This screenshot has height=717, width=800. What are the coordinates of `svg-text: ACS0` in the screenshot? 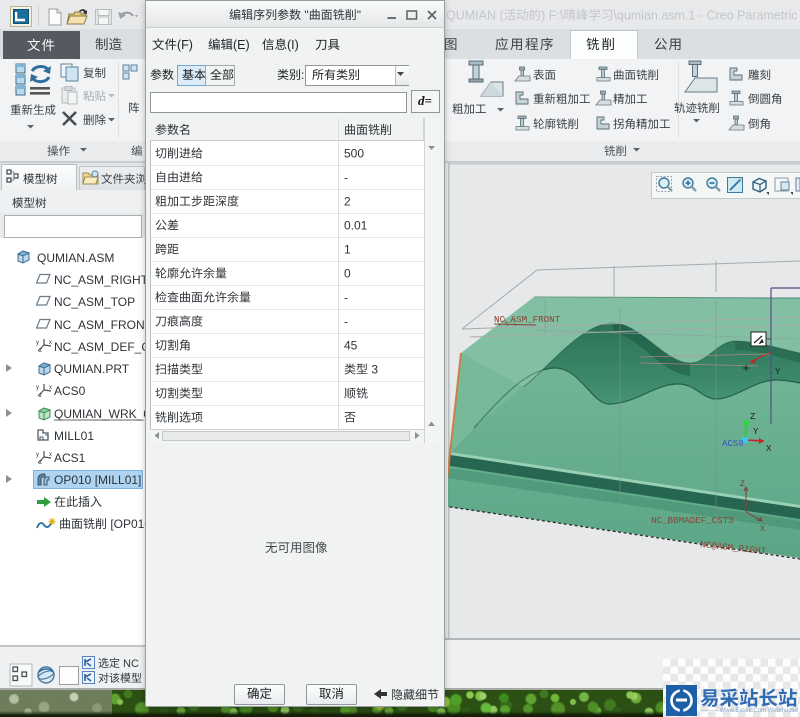 It's located at (733, 444).